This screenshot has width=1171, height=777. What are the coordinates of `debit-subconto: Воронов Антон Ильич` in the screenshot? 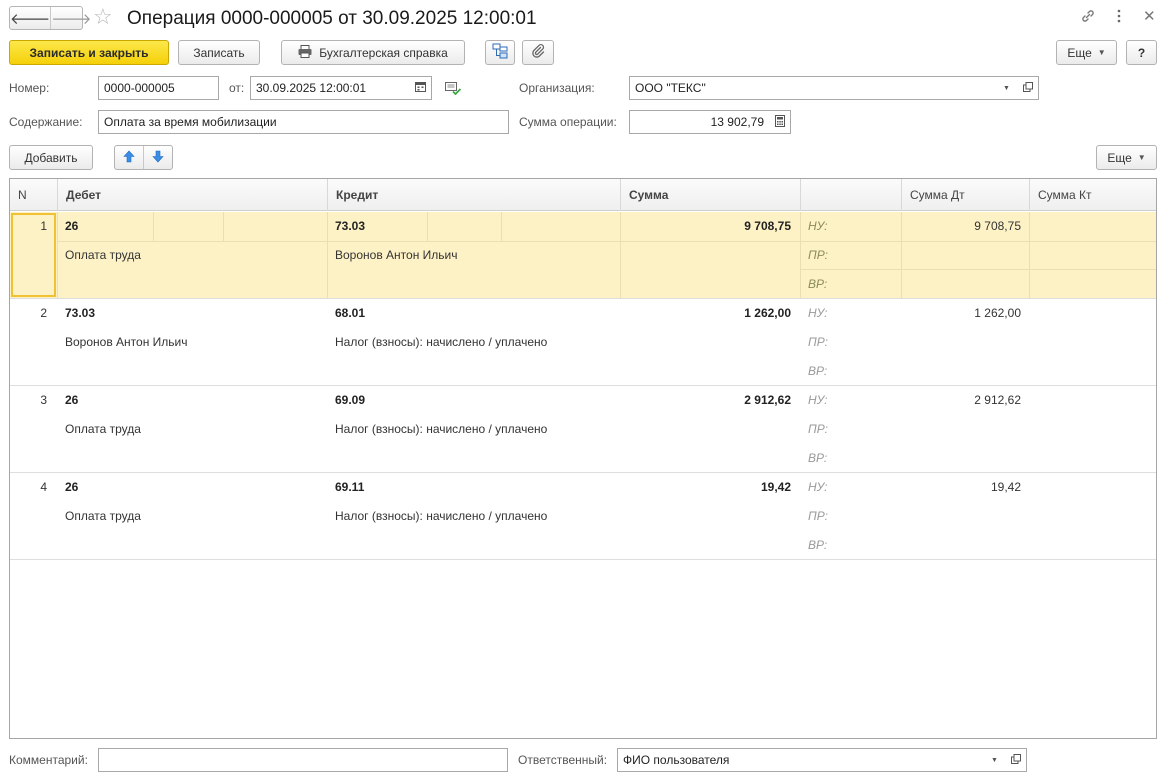 It's located at (126, 342).